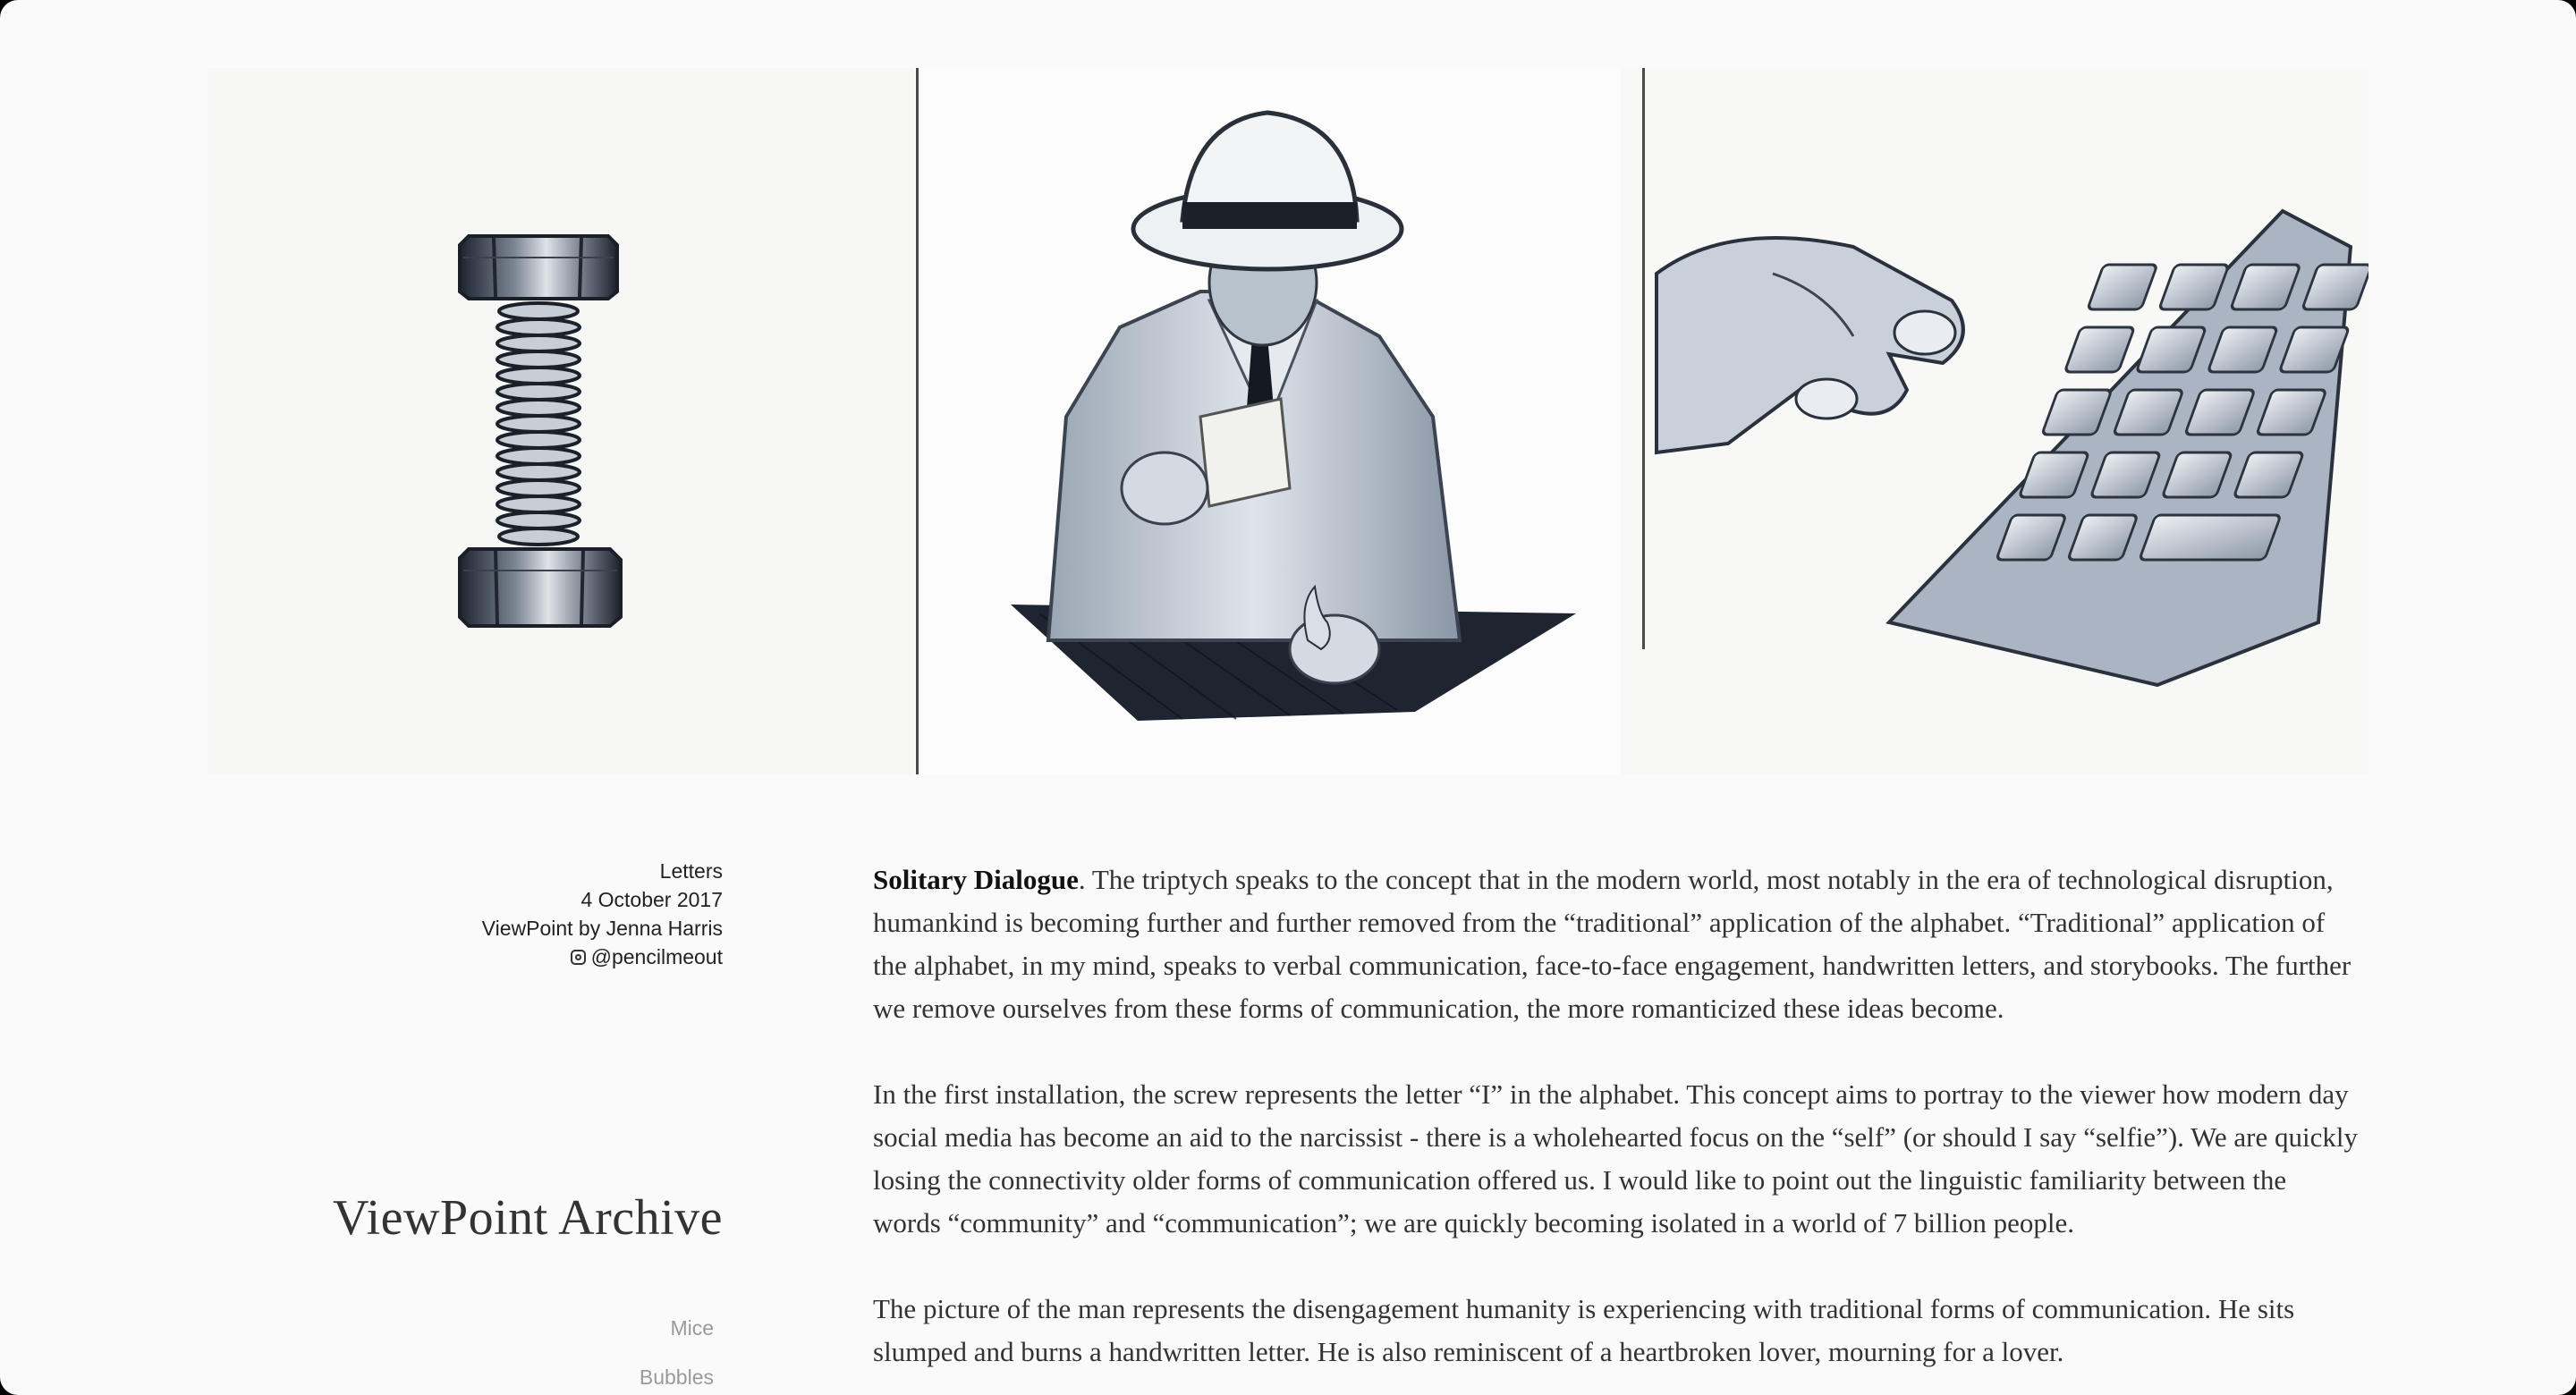 The height and width of the screenshot is (1395, 2576). I want to click on instagram-icon, so click(578, 957).